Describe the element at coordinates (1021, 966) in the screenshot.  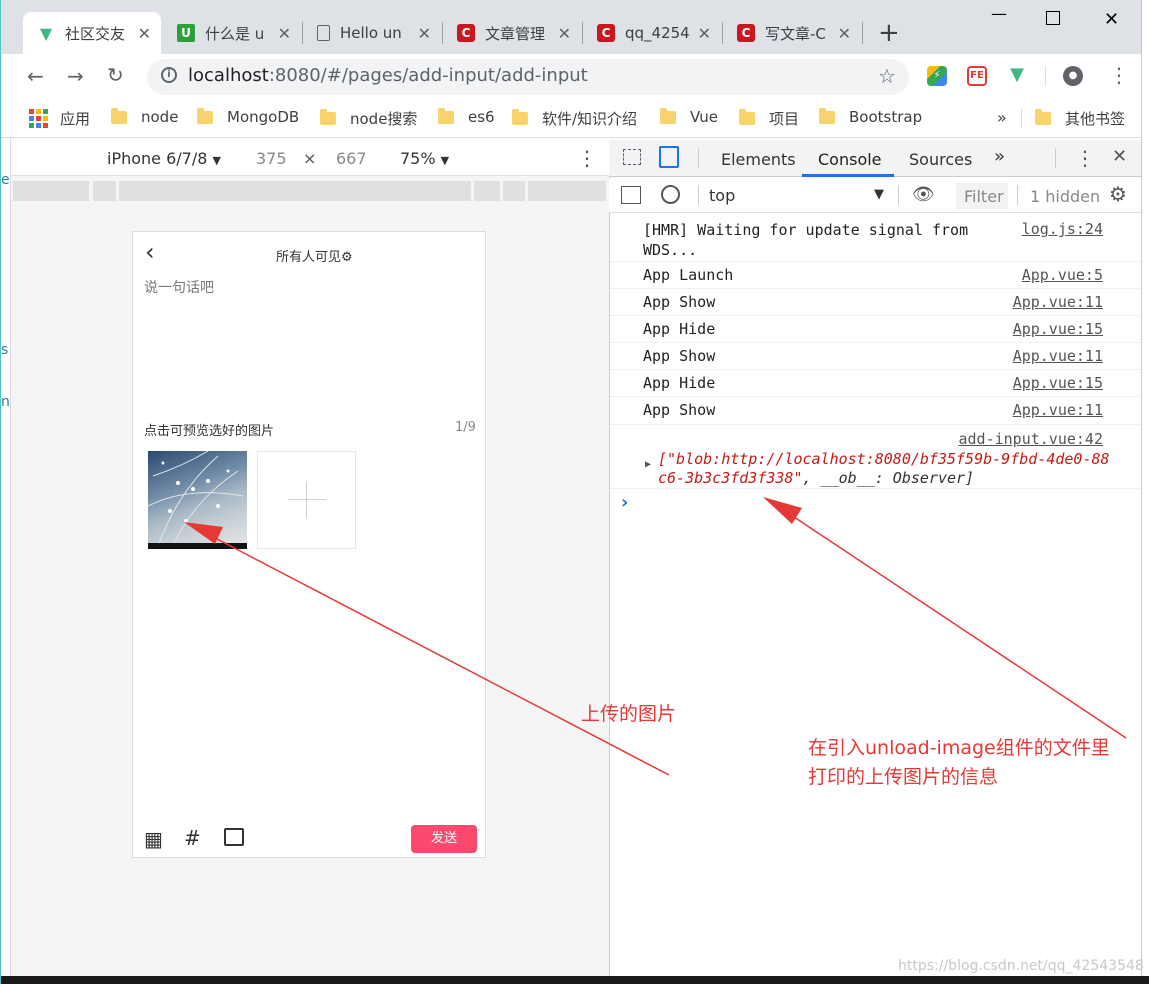
I see `watermark: https://blog.csdn.net/qq_42543548` at that location.